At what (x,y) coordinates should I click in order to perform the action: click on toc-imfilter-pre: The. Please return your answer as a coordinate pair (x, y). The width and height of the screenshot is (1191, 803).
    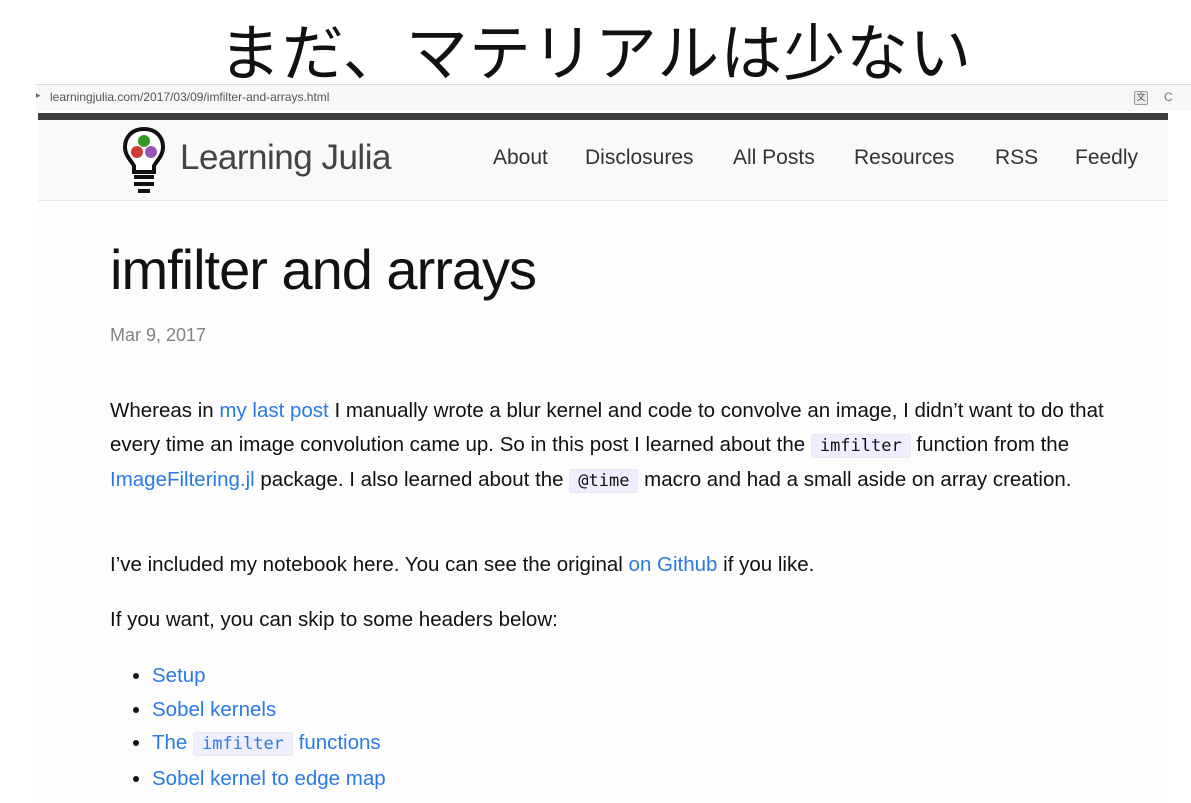
    Looking at the image, I should click on (173, 742).